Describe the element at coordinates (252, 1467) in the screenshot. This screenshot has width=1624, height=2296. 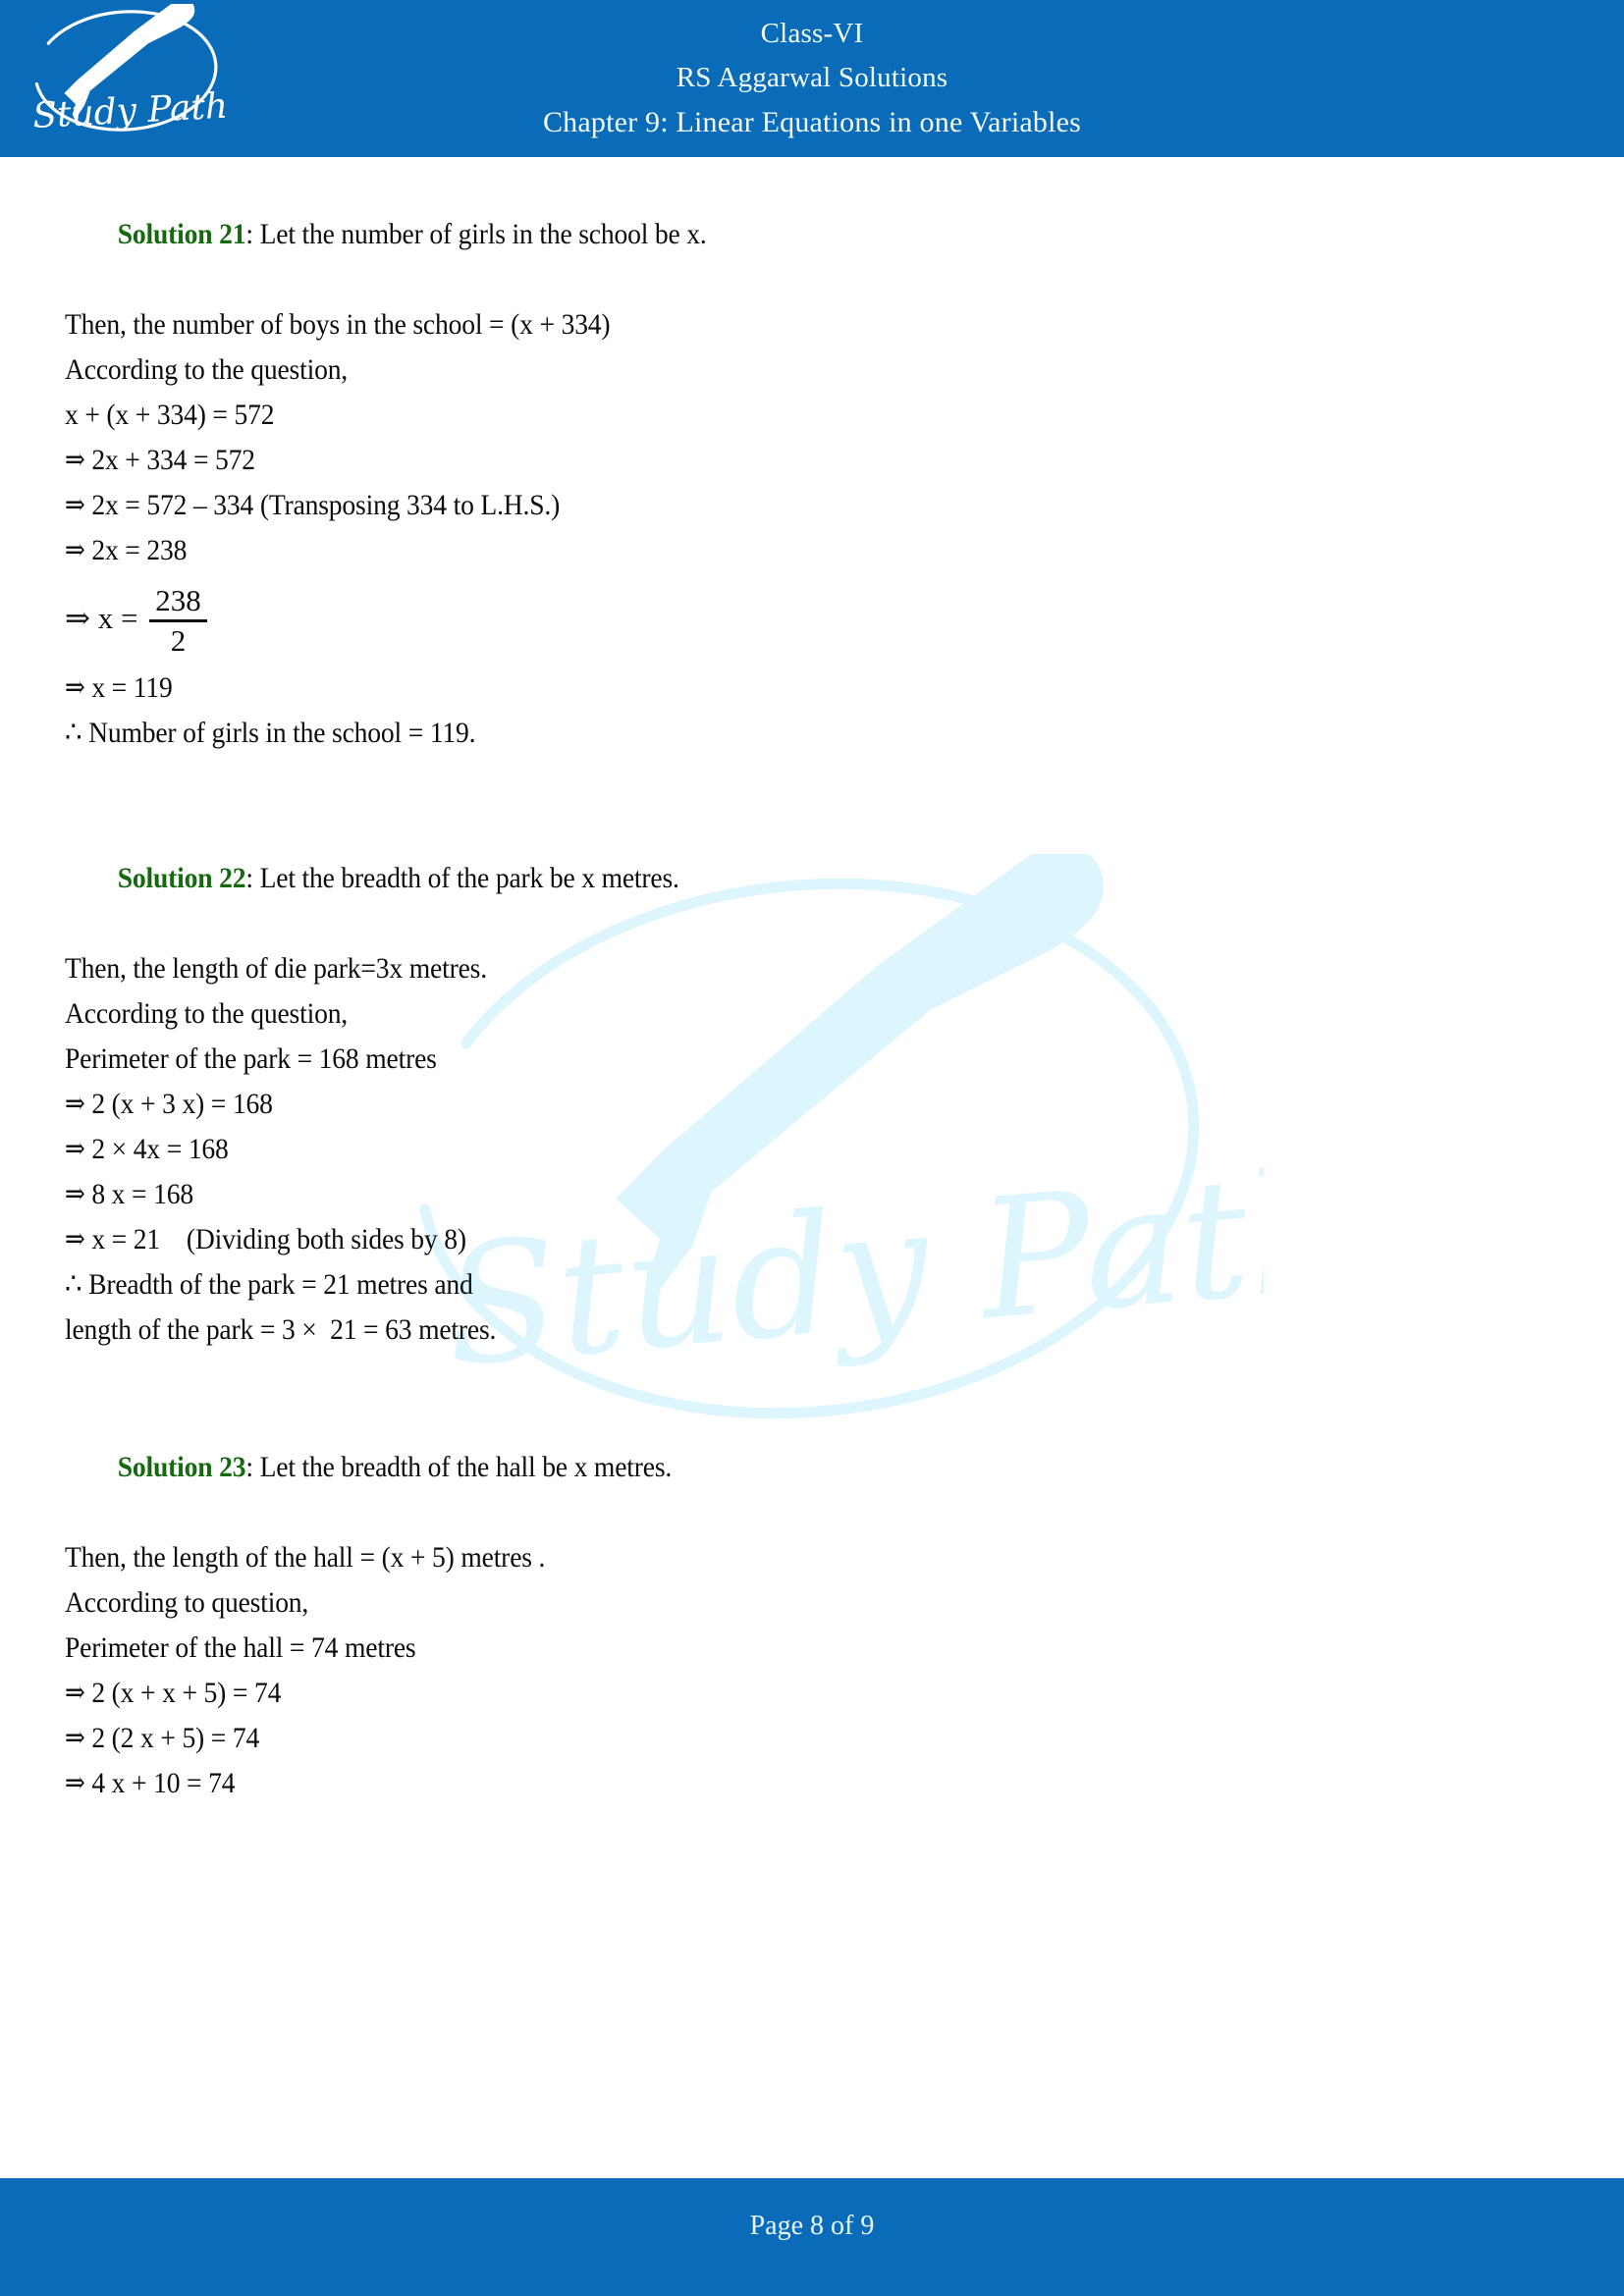
I see `solution-23-label-suffix: :` at that location.